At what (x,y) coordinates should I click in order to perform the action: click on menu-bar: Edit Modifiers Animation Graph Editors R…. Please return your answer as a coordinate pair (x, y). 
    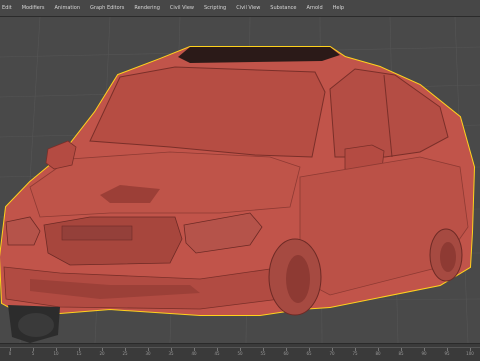
    Looking at the image, I should click on (240, 8).